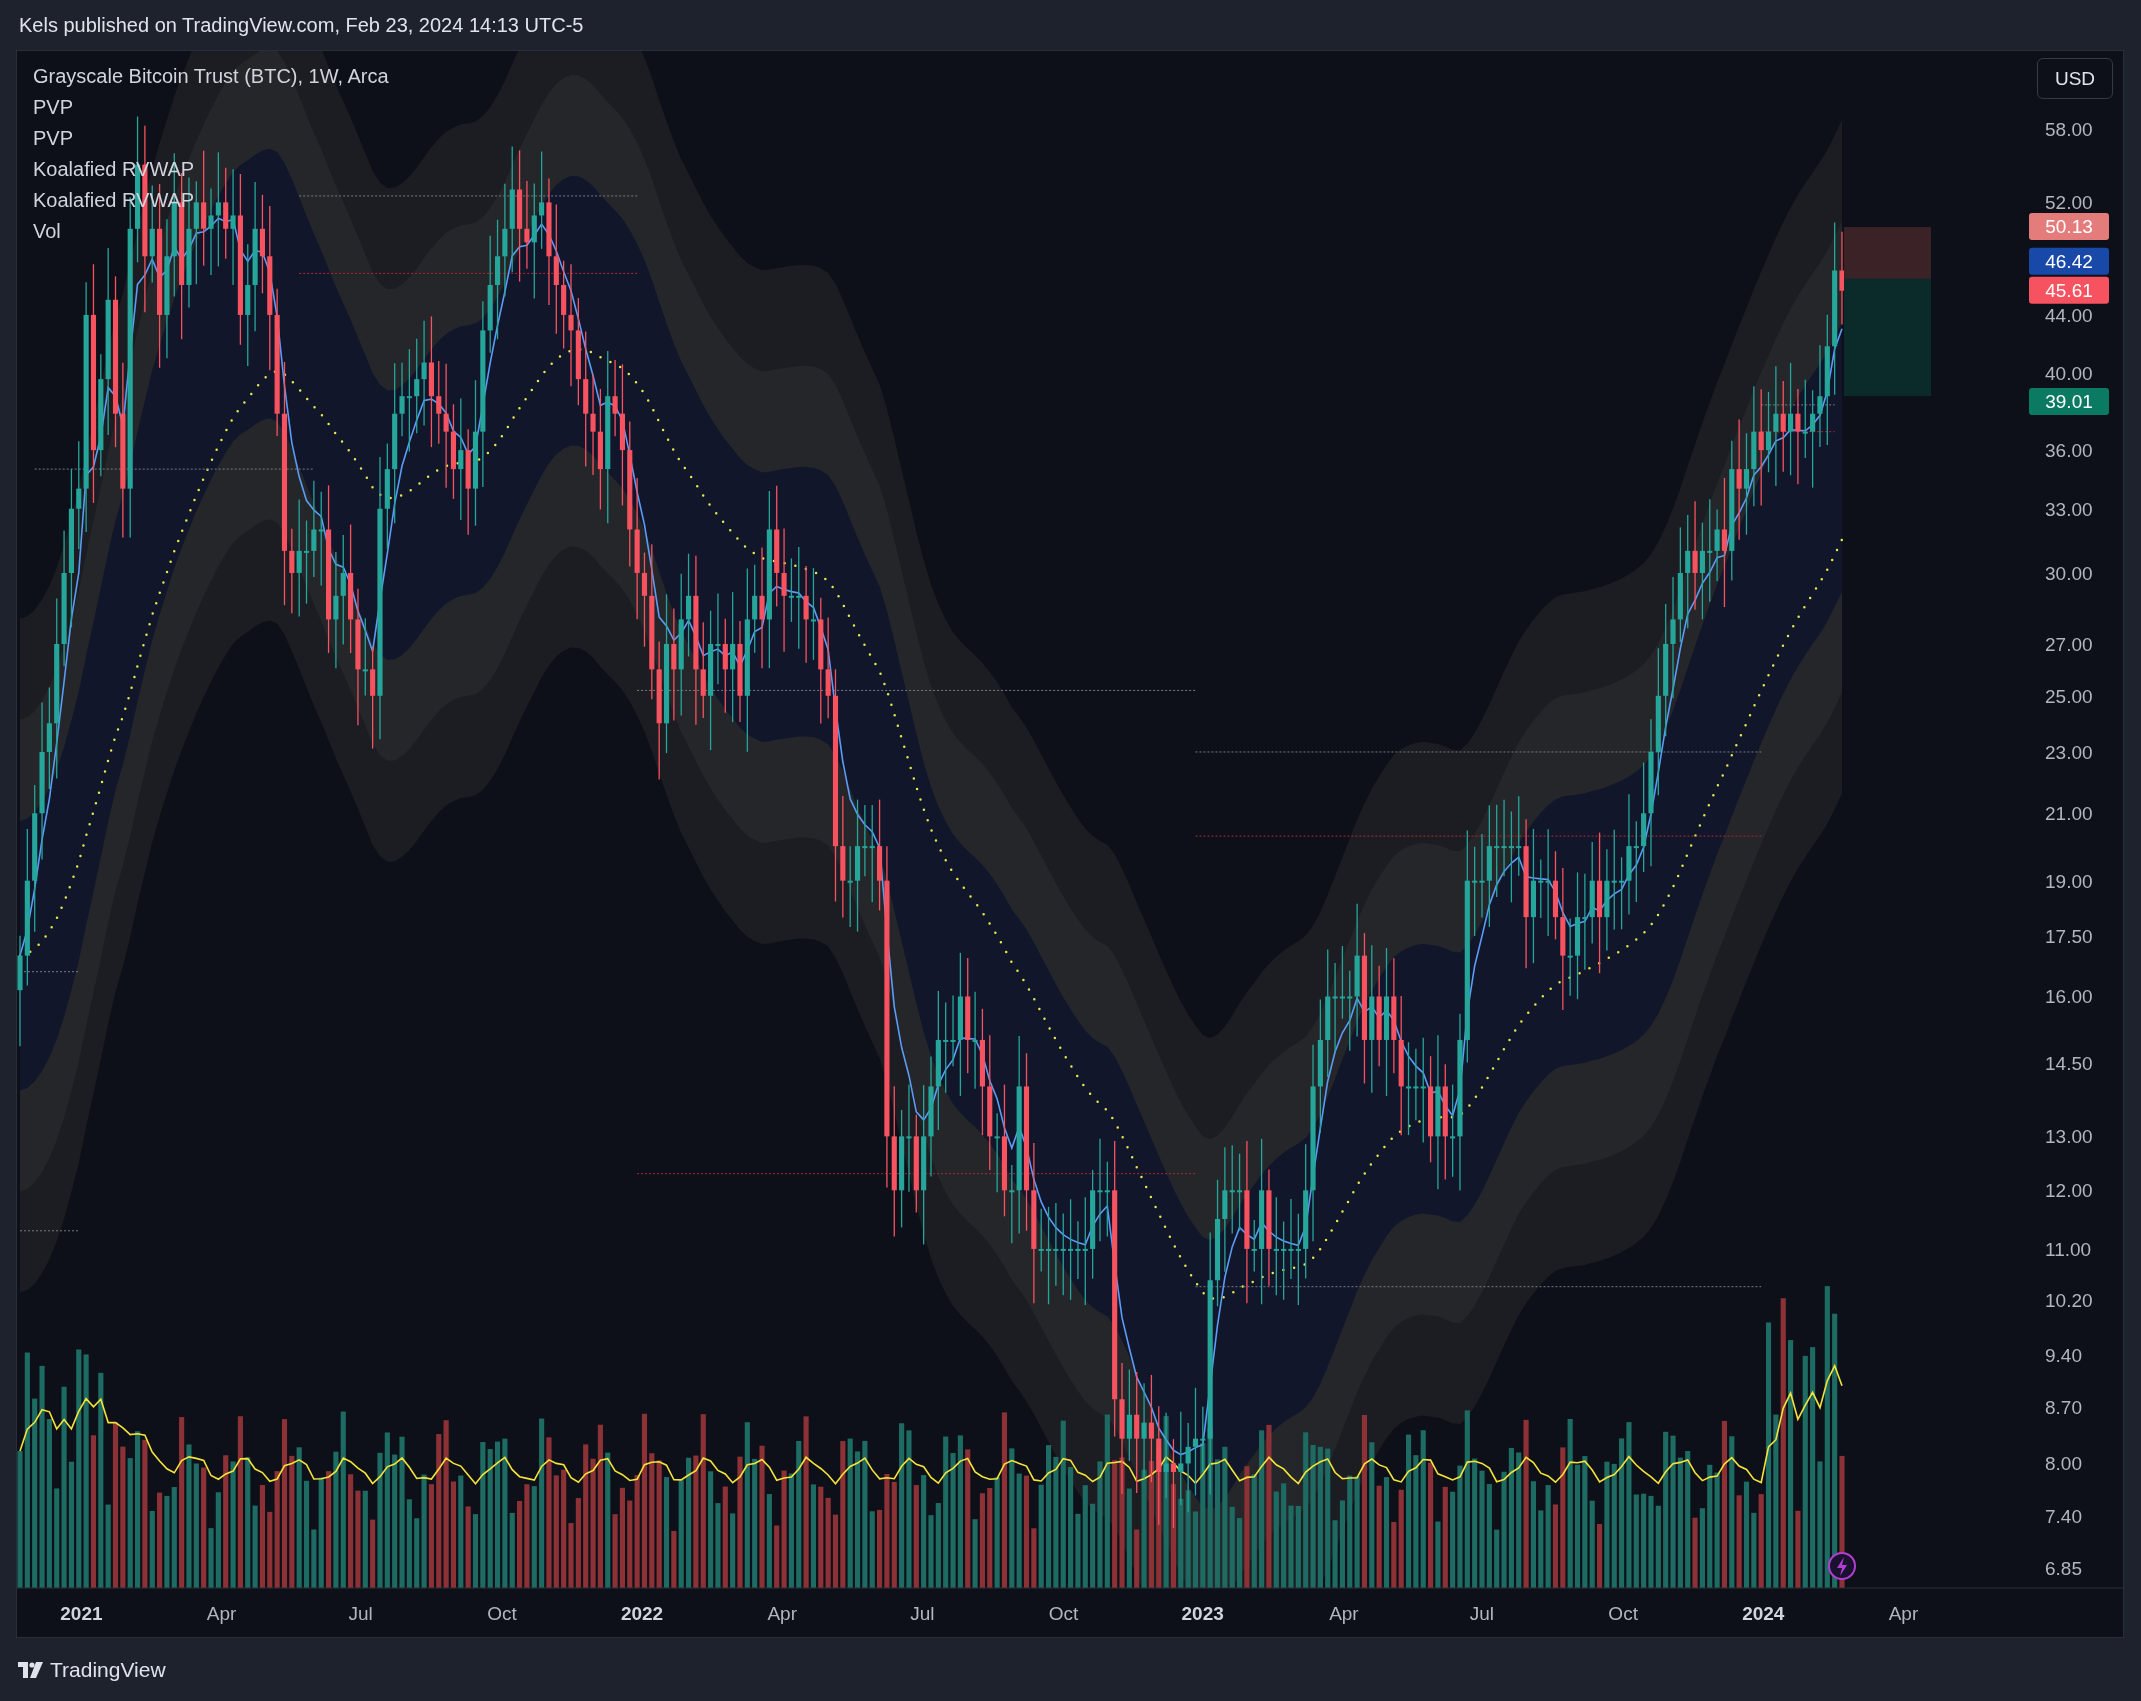 This screenshot has height=1701, width=2141. What do you see at coordinates (2063, 1569) in the screenshot?
I see `price-axis-label: 6.85` at bounding box center [2063, 1569].